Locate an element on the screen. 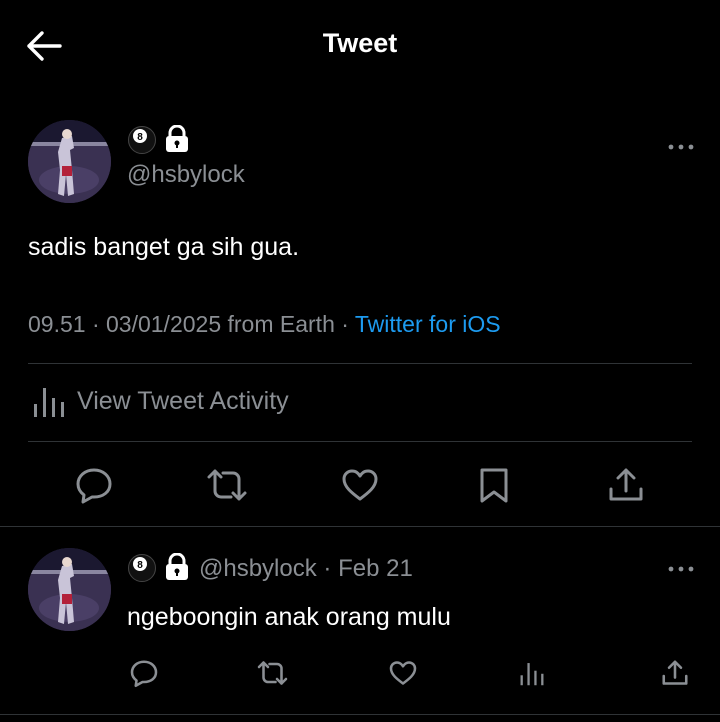 The width and height of the screenshot is (720, 722). reply-more-options-button is located at coordinates (681, 569).